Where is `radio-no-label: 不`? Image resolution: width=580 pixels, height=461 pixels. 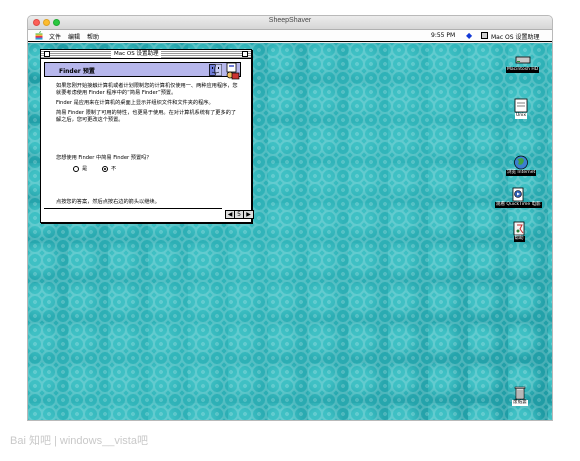 radio-no-label: 不 is located at coordinates (114, 169).